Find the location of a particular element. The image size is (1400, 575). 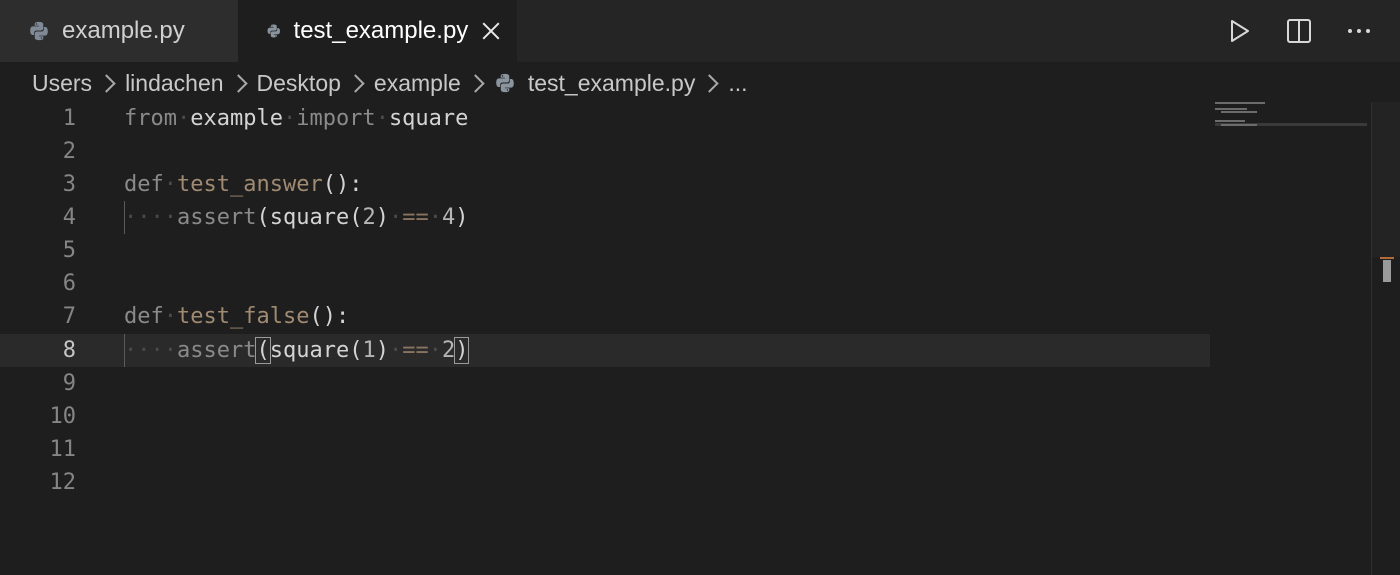

run-icon is located at coordinates (1239, 31).